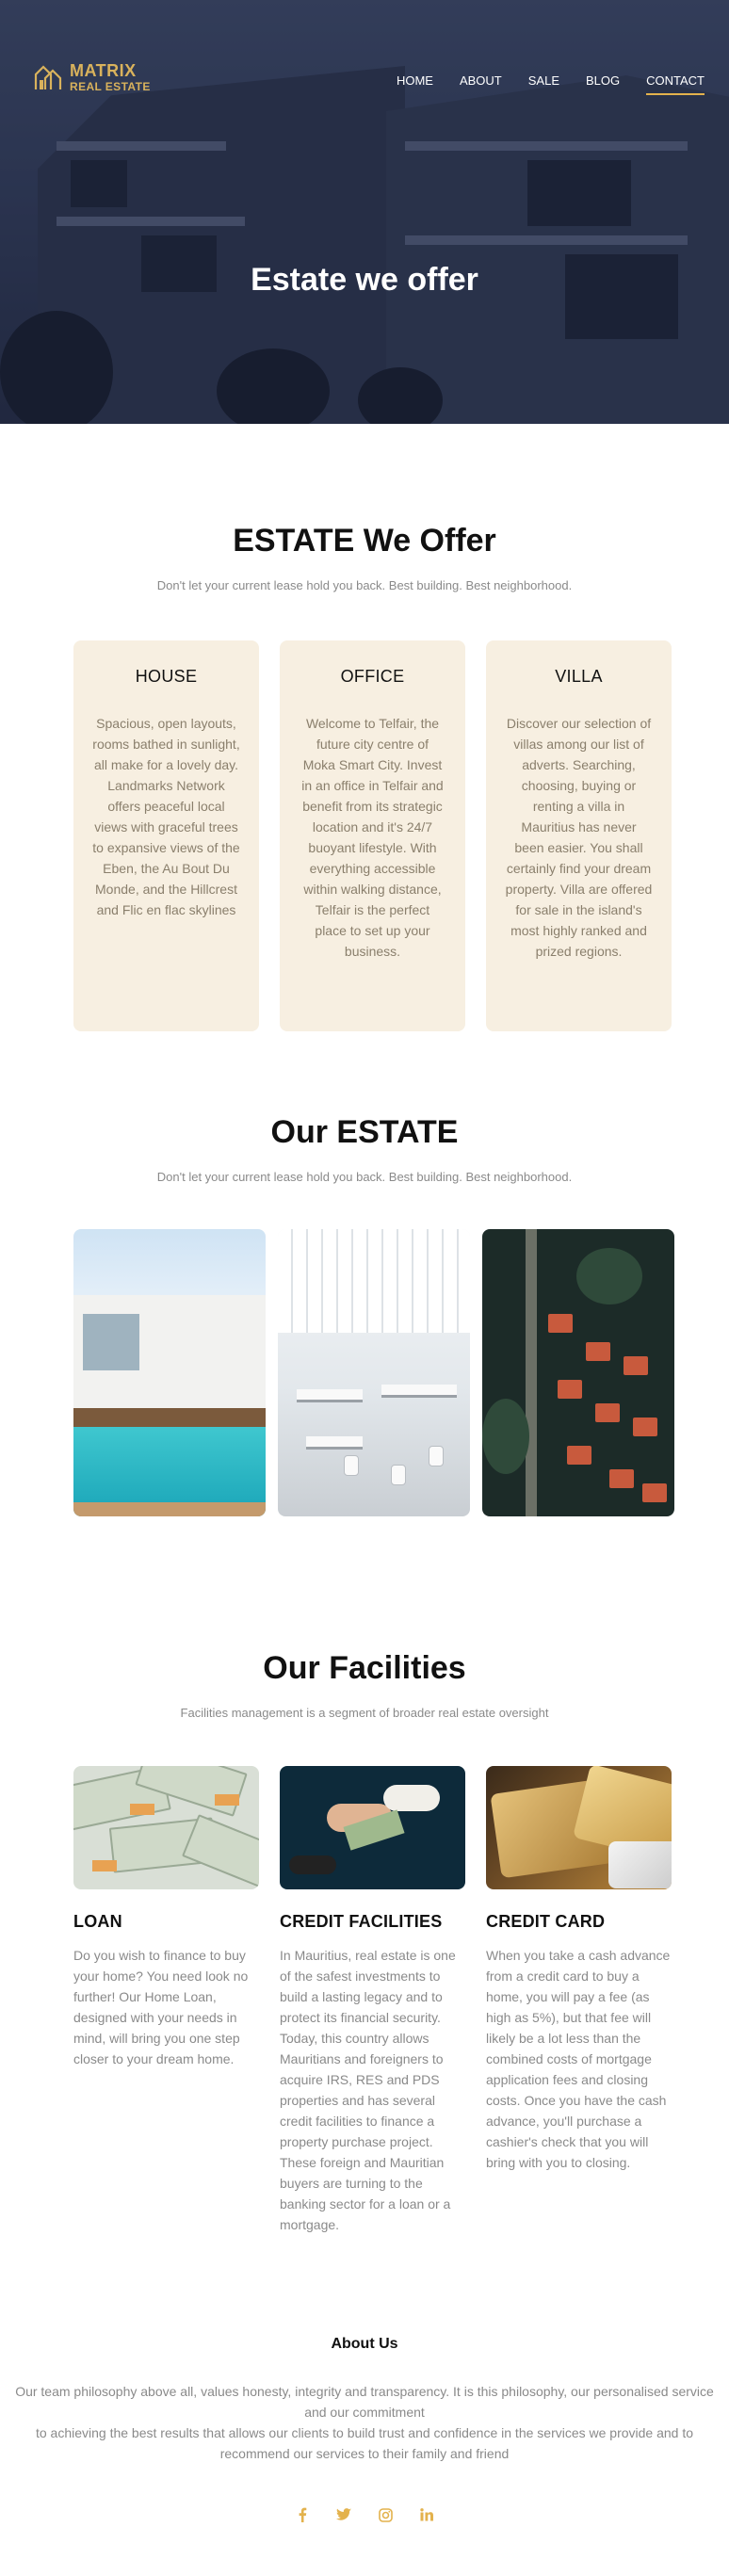 Image resolution: width=729 pixels, height=2576 pixels. I want to click on brand-tagline: REAL ESTATE, so click(110, 86).